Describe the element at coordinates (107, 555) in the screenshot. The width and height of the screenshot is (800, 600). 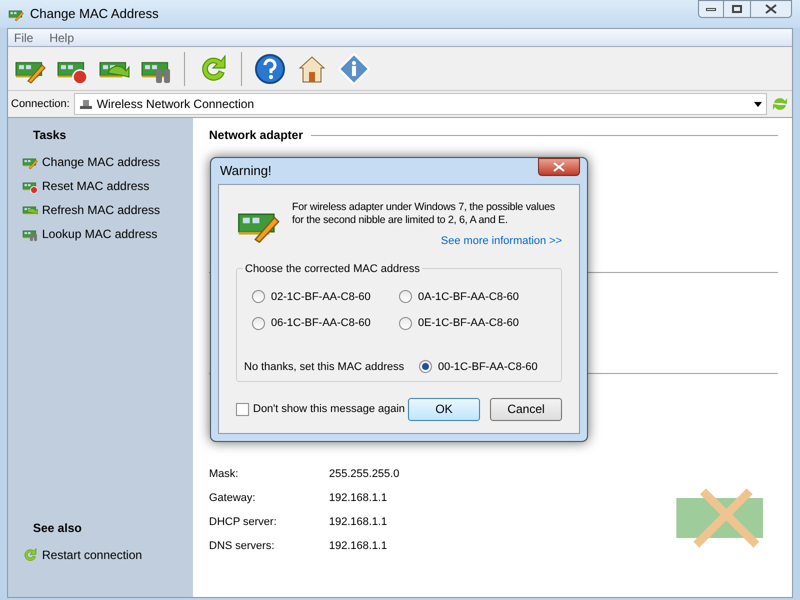
I see `task-link: Restart connection` at that location.